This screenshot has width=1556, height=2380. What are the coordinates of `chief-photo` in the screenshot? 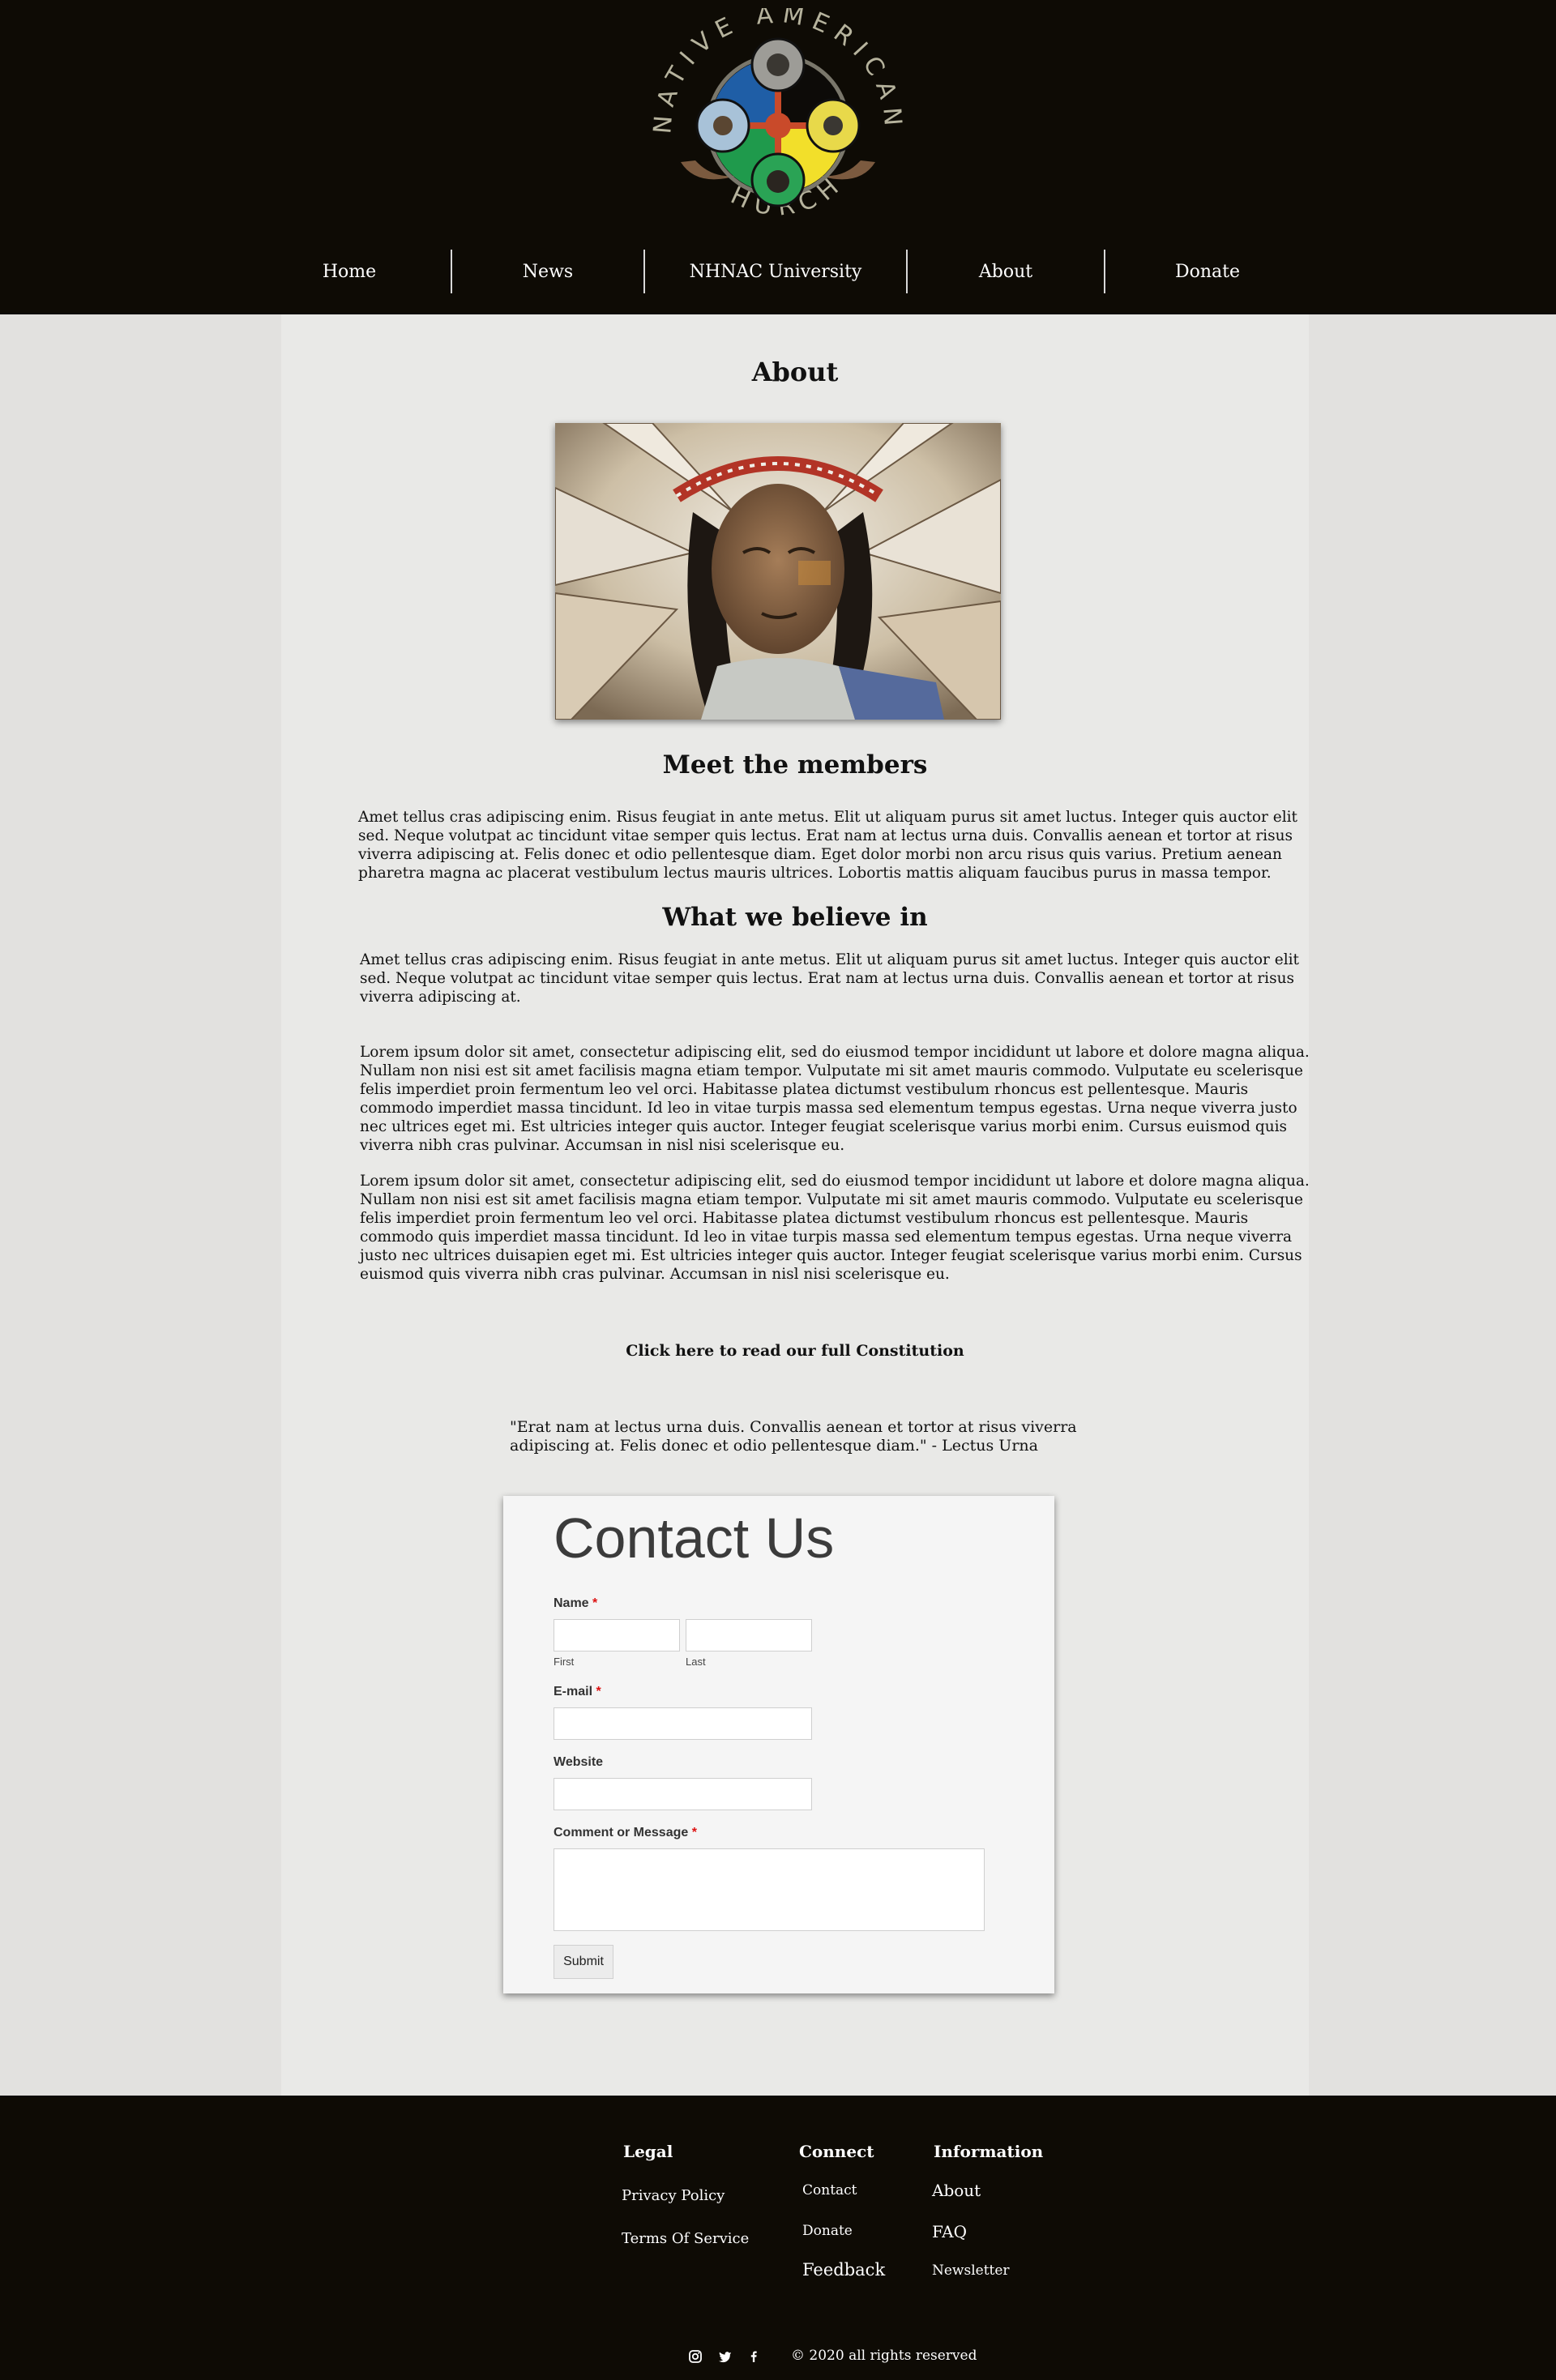 It's located at (778, 571).